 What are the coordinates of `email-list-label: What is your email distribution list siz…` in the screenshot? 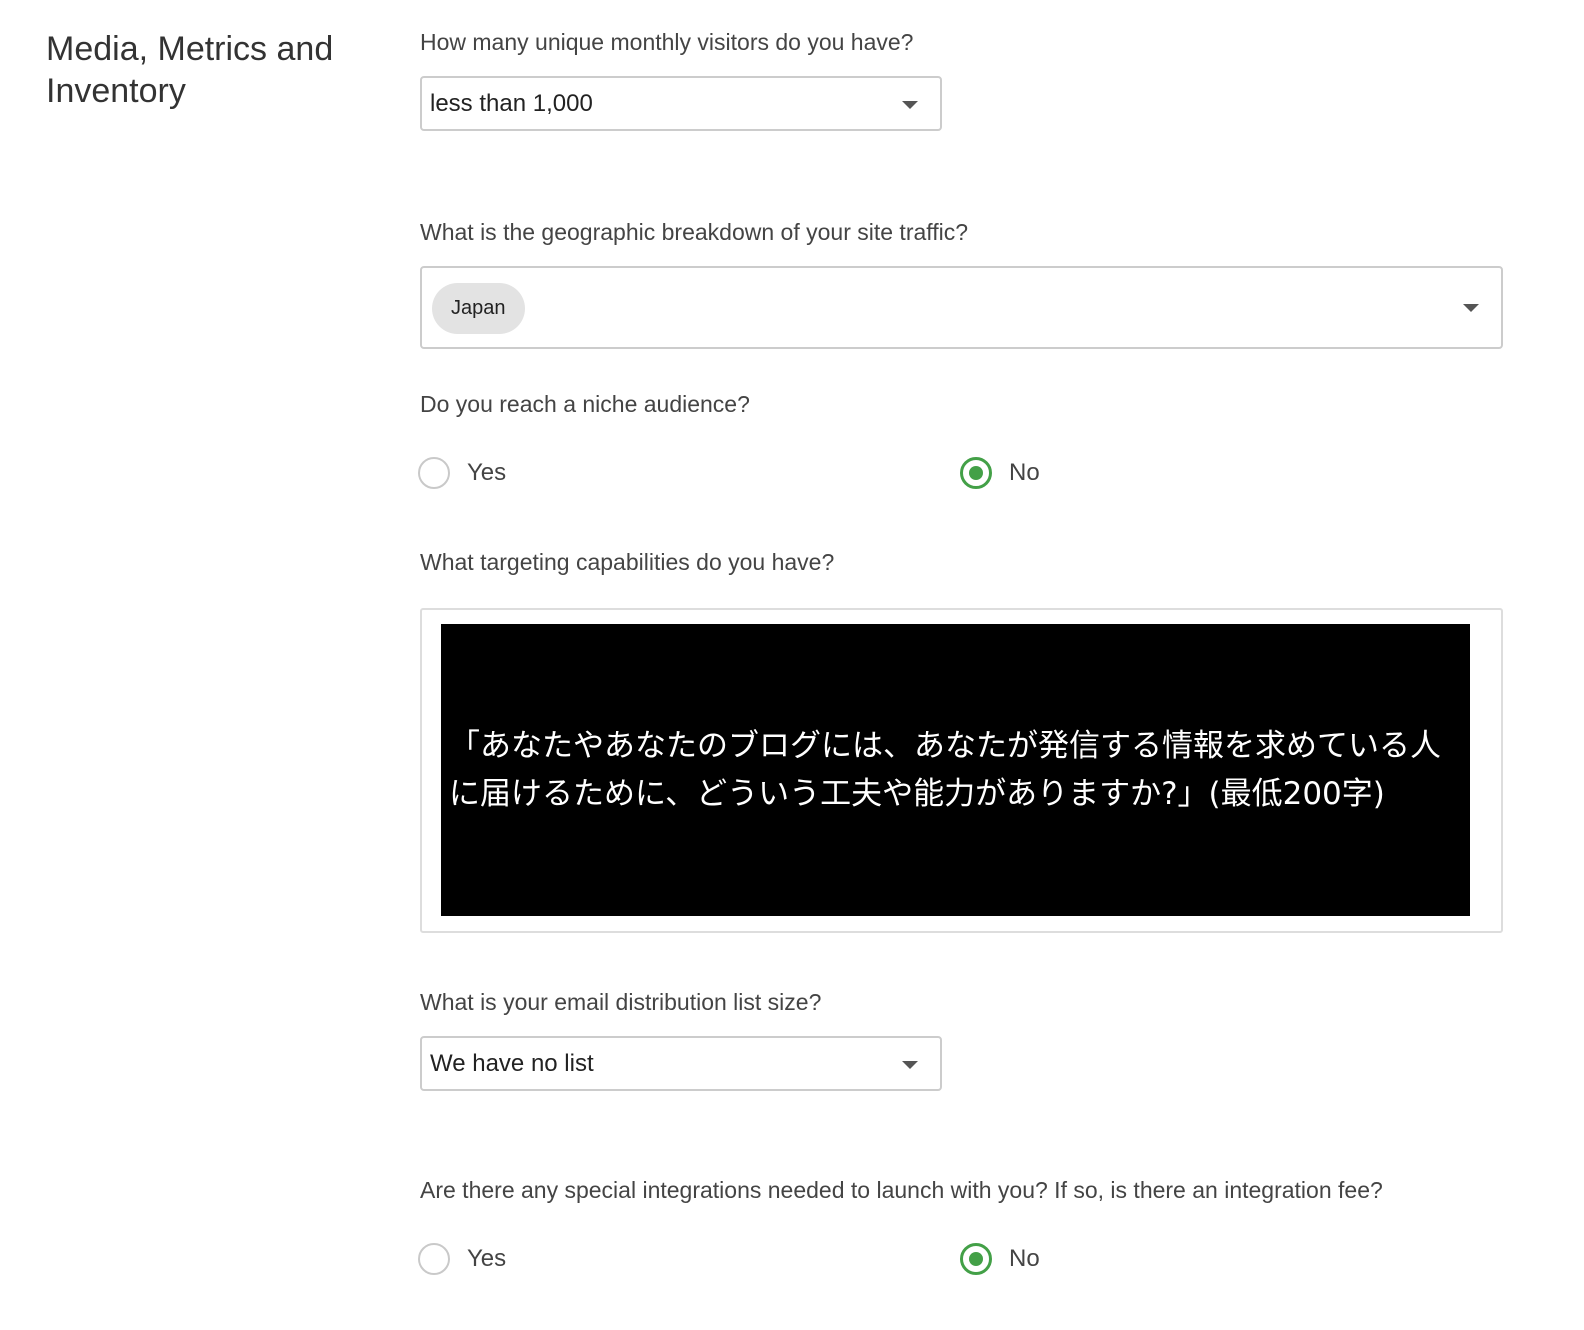 It's located at (621, 1002).